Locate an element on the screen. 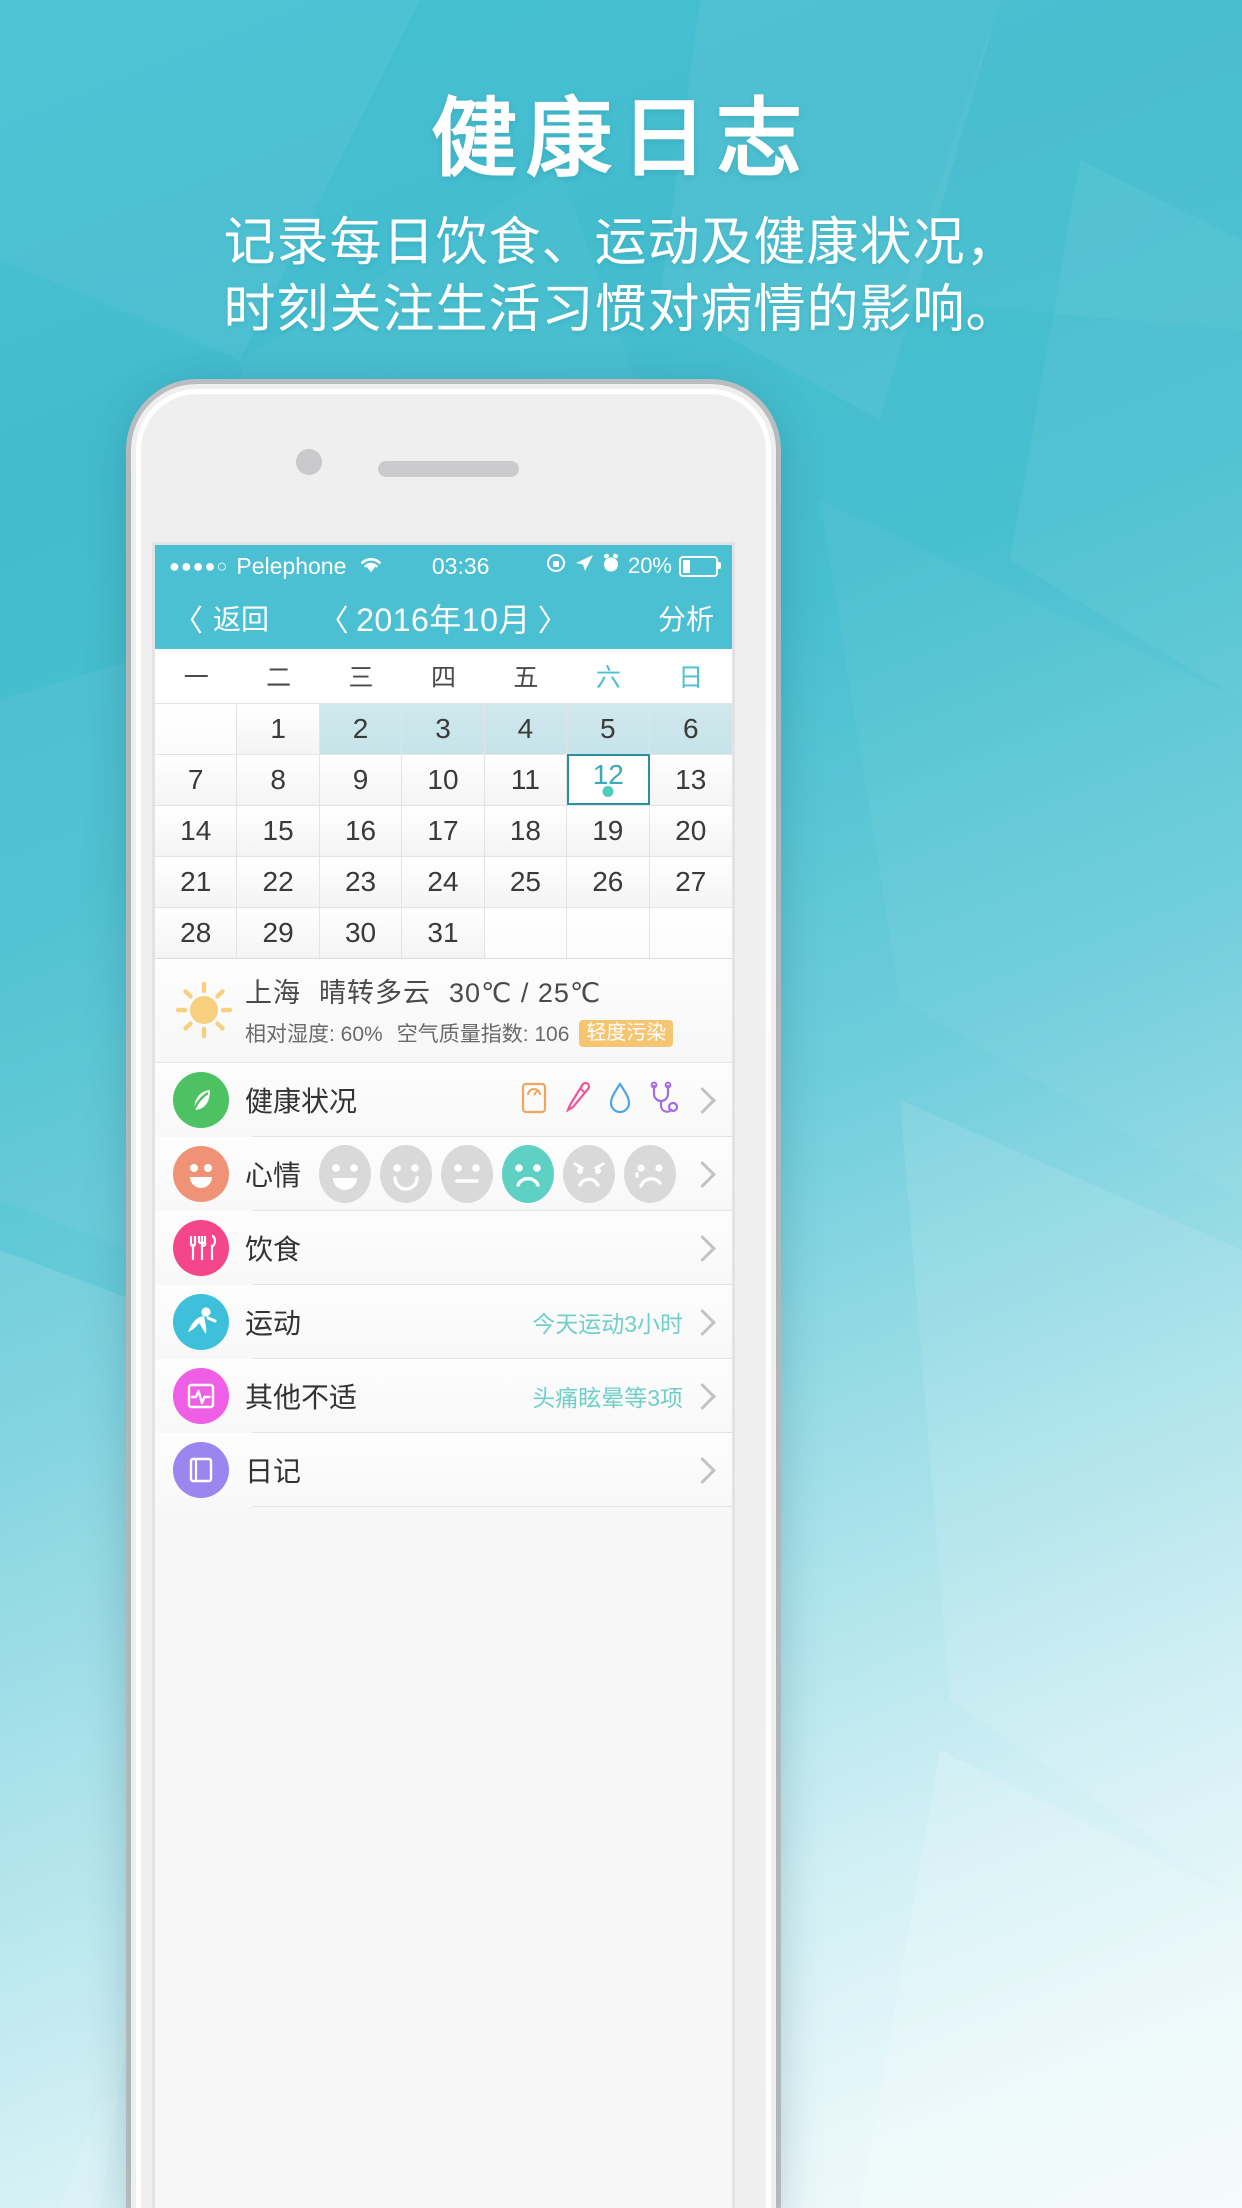 The width and height of the screenshot is (1242, 2208). cutlery-icon is located at coordinates (201, 1248).